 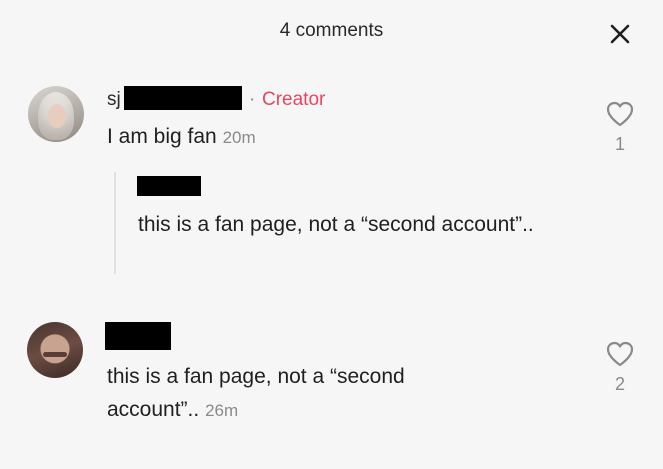 I want to click on like-button: 2, so click(x=620, y=367).